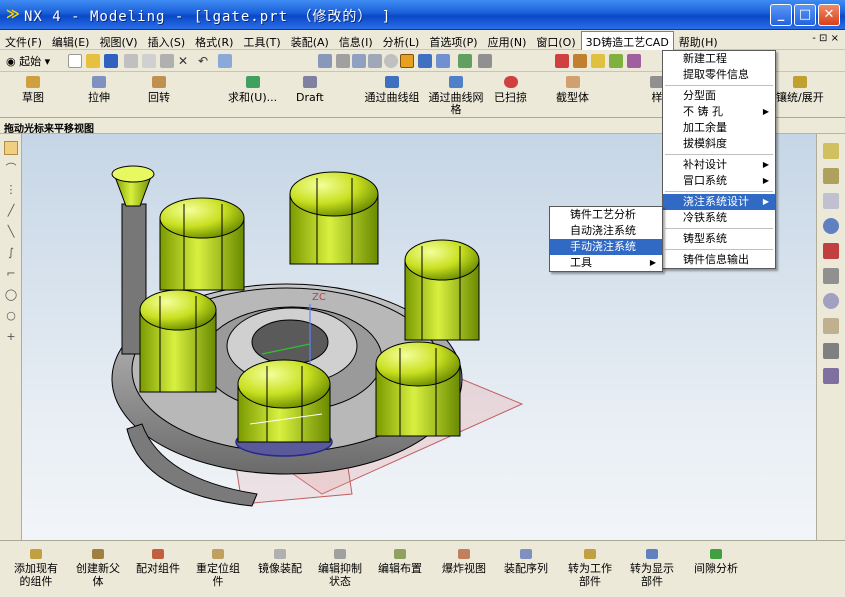  I want to click on close-button: ✕, so click(829, 15).